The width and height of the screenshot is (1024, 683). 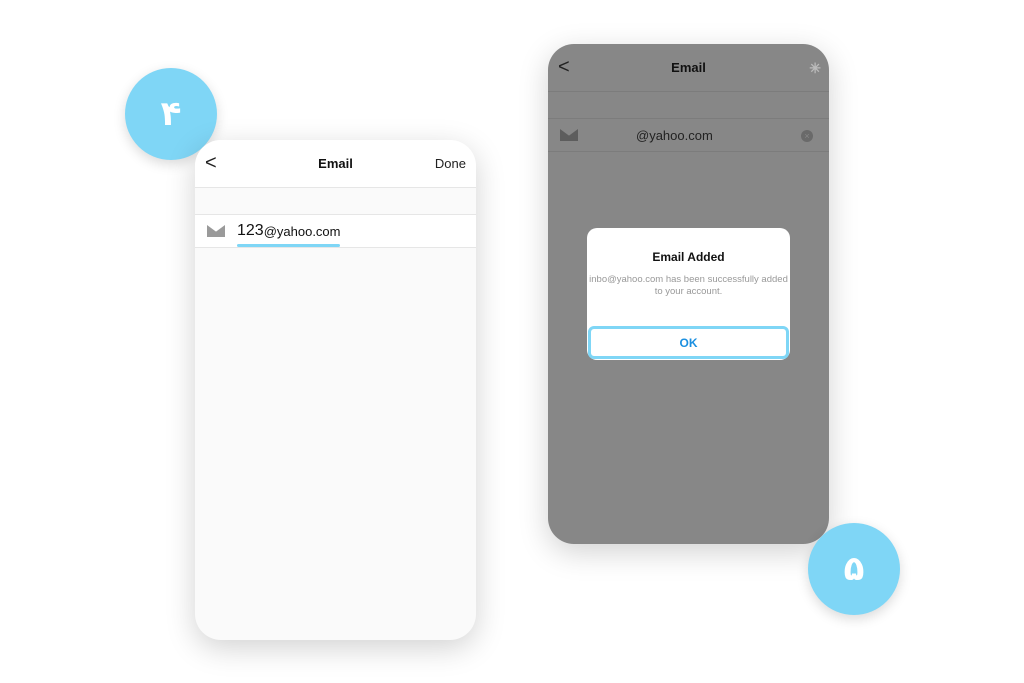 I want to click on step-badge-5: ۵, so click(x=854, y=569).